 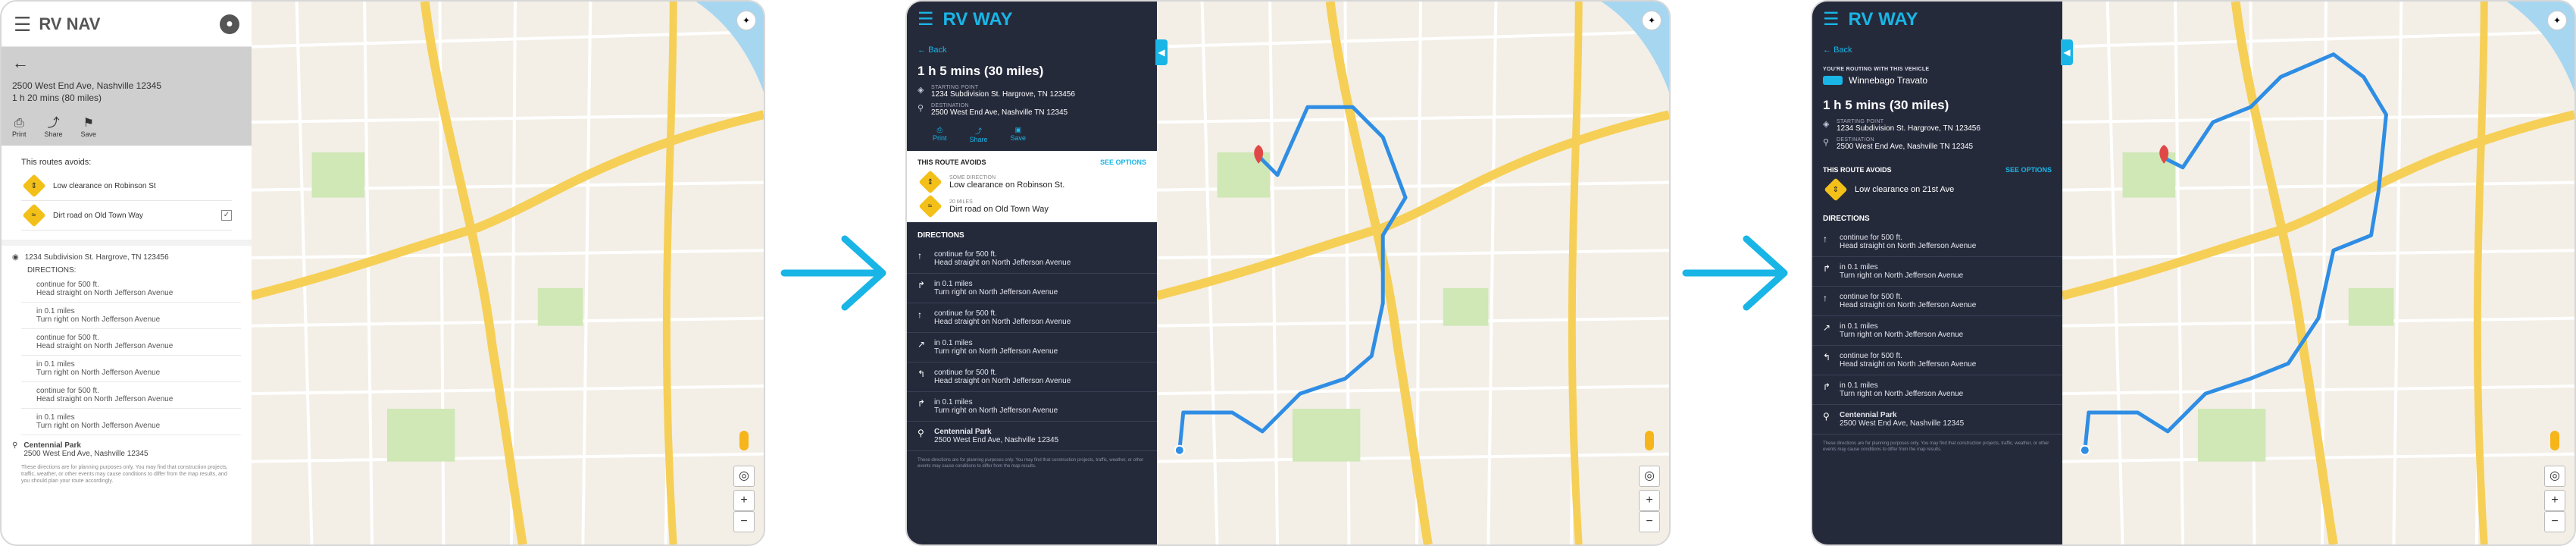 What do you see at coordinates (1019, 134) in the screenshot?
I see `save-button: ▣ Save` at bounding box center [1019, 134].